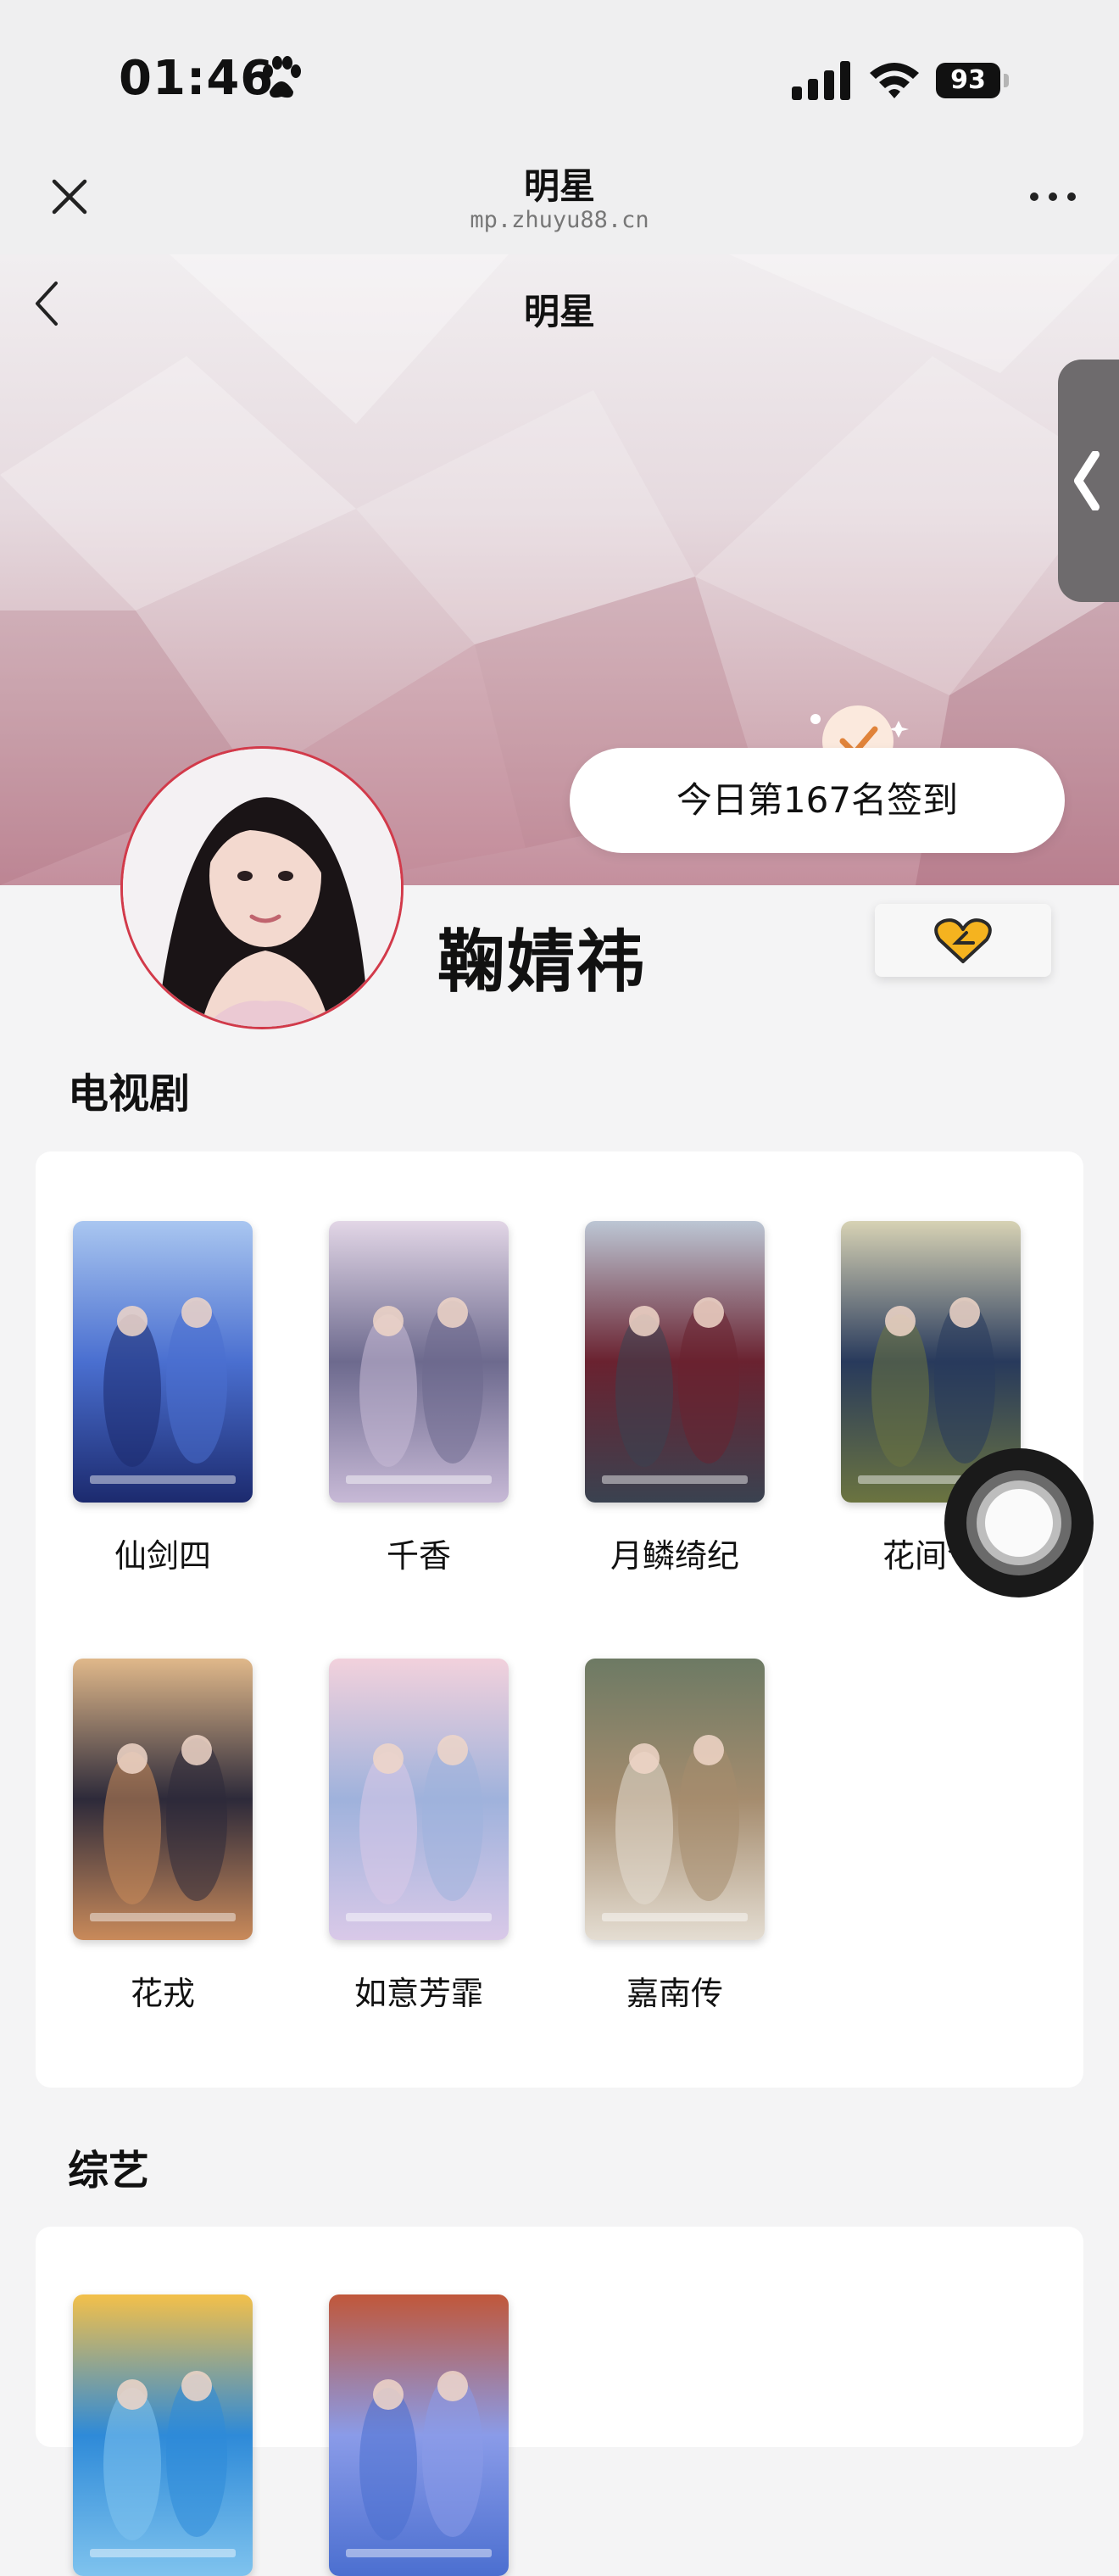  What do you see at coordinates (419, 1990) in the screenshot?
I see `poster-title: 如意芳霏` at bounding box center [419, 1990].